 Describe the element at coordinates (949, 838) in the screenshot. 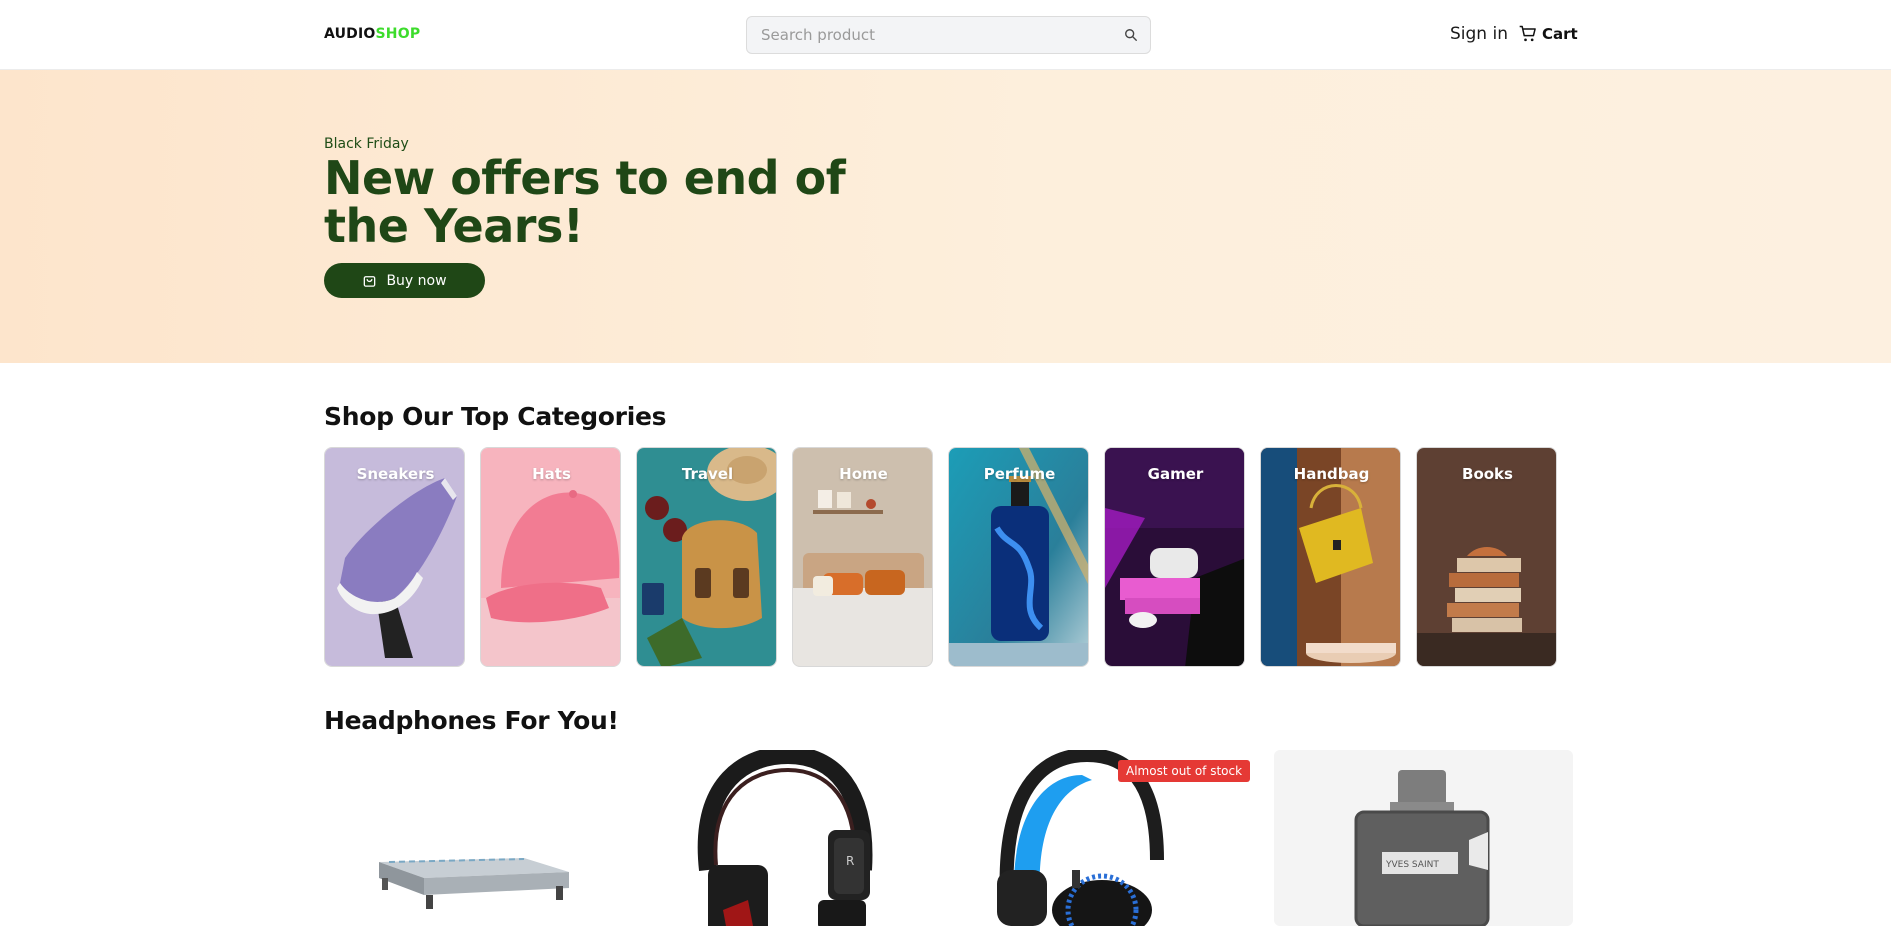

I see `products-row: R Almost out of stock YVES SAINT` at that location.